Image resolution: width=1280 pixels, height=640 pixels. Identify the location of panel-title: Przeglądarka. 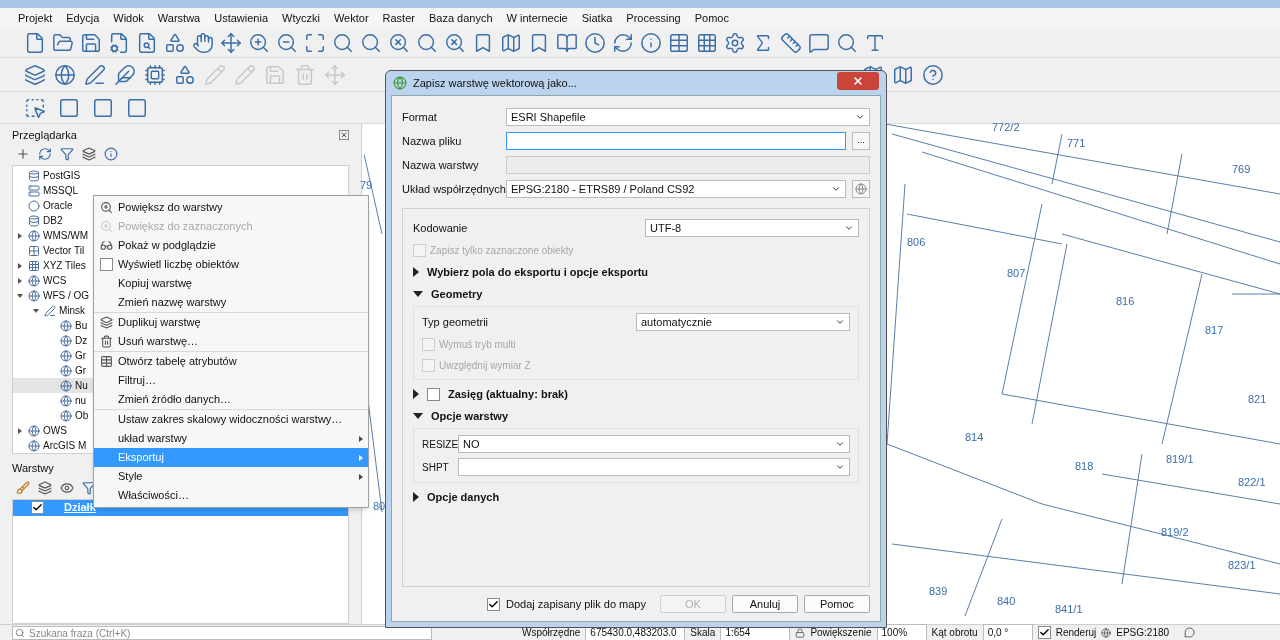
(44, 135).